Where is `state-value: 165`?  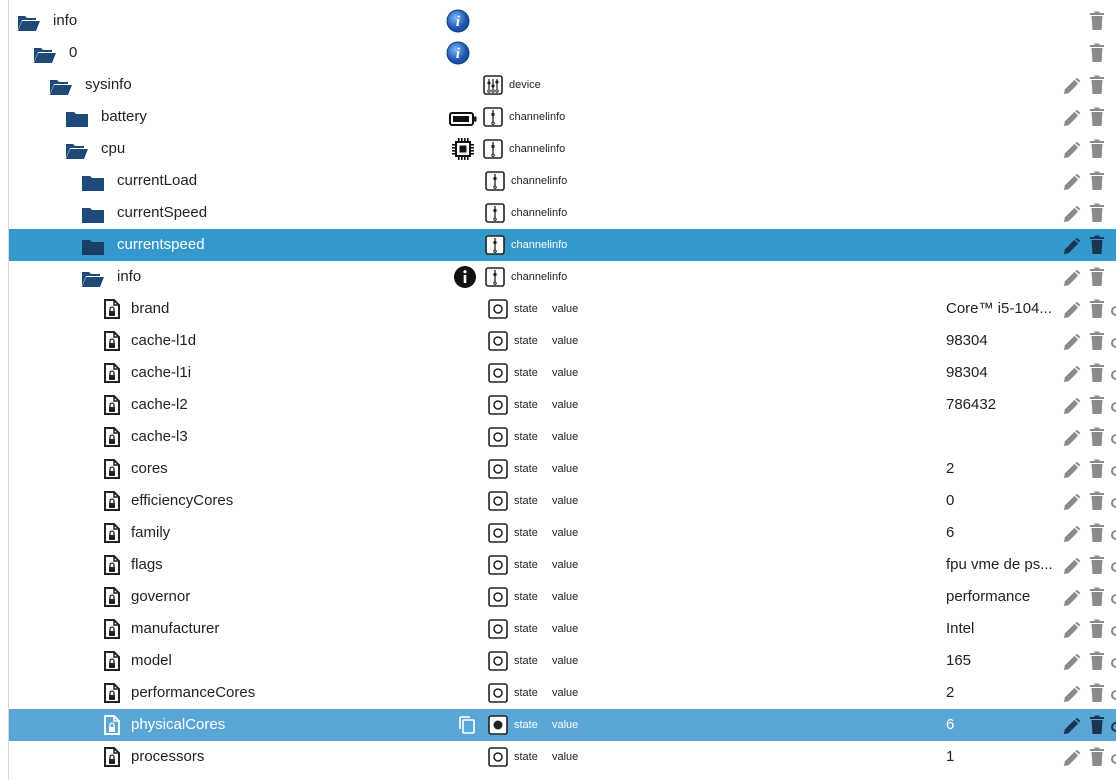 state-value: 165 is located at coordinates (1002, 661).